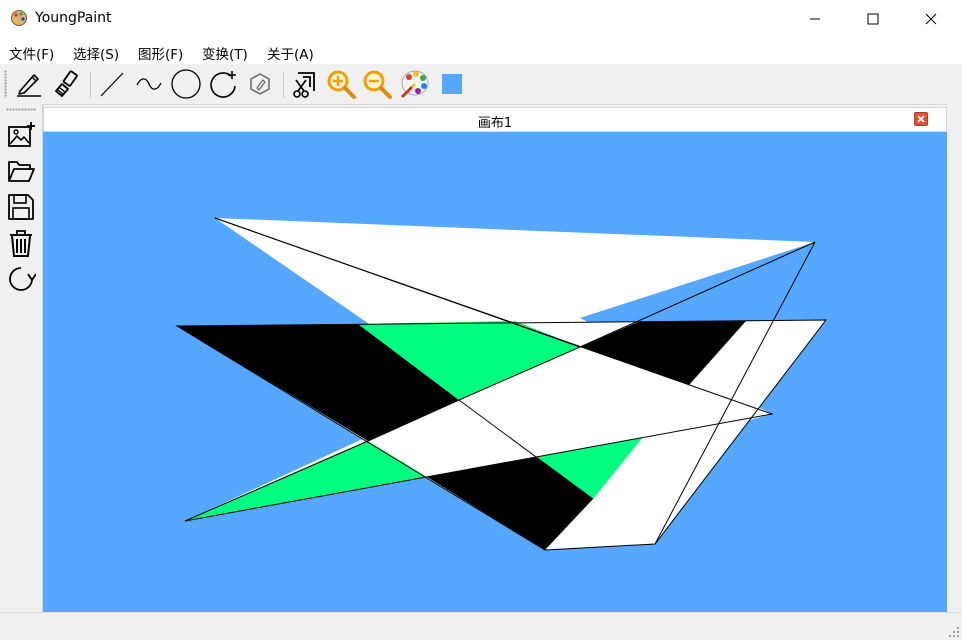 This screenshot has width=962, height=640. Describe the element at coordinates (481, 626) in the screenshot. I see `status-bar` at that location.